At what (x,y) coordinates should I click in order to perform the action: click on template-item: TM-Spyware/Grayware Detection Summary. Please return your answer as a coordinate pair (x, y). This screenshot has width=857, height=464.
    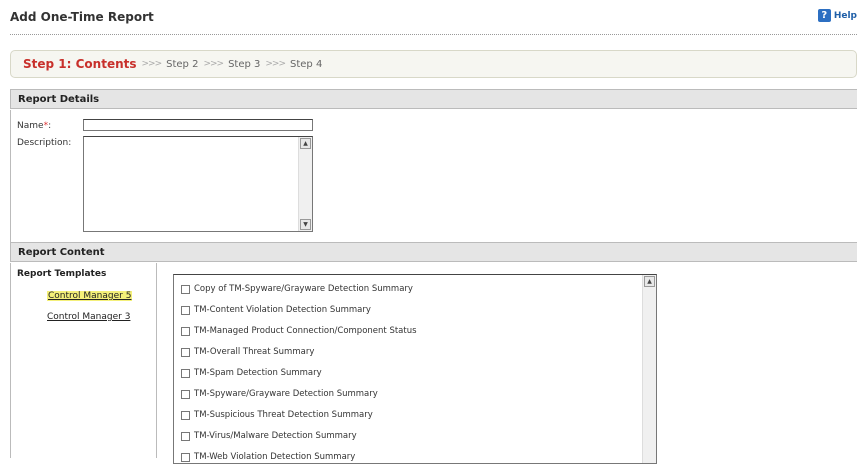
    Looking at the image, I should click on (279, 394).